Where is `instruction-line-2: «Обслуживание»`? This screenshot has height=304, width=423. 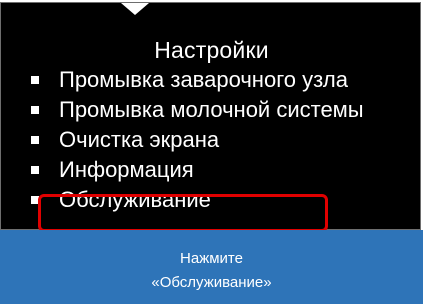 instruction-line-2: «Обслуживание» is located at coordinates (211, 282).